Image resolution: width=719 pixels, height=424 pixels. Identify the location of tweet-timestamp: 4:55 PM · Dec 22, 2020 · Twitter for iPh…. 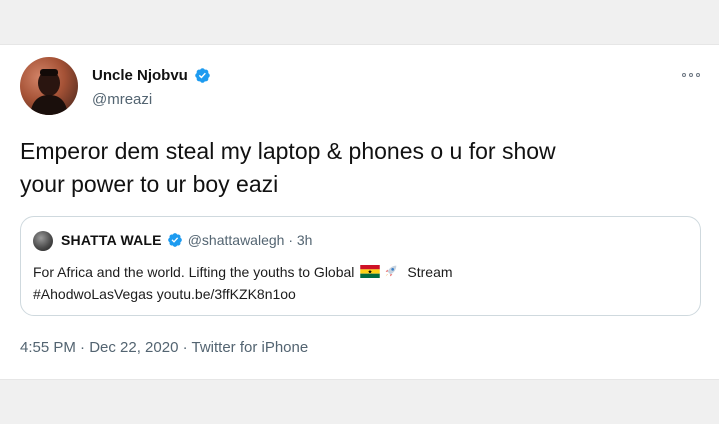
(164, 347).